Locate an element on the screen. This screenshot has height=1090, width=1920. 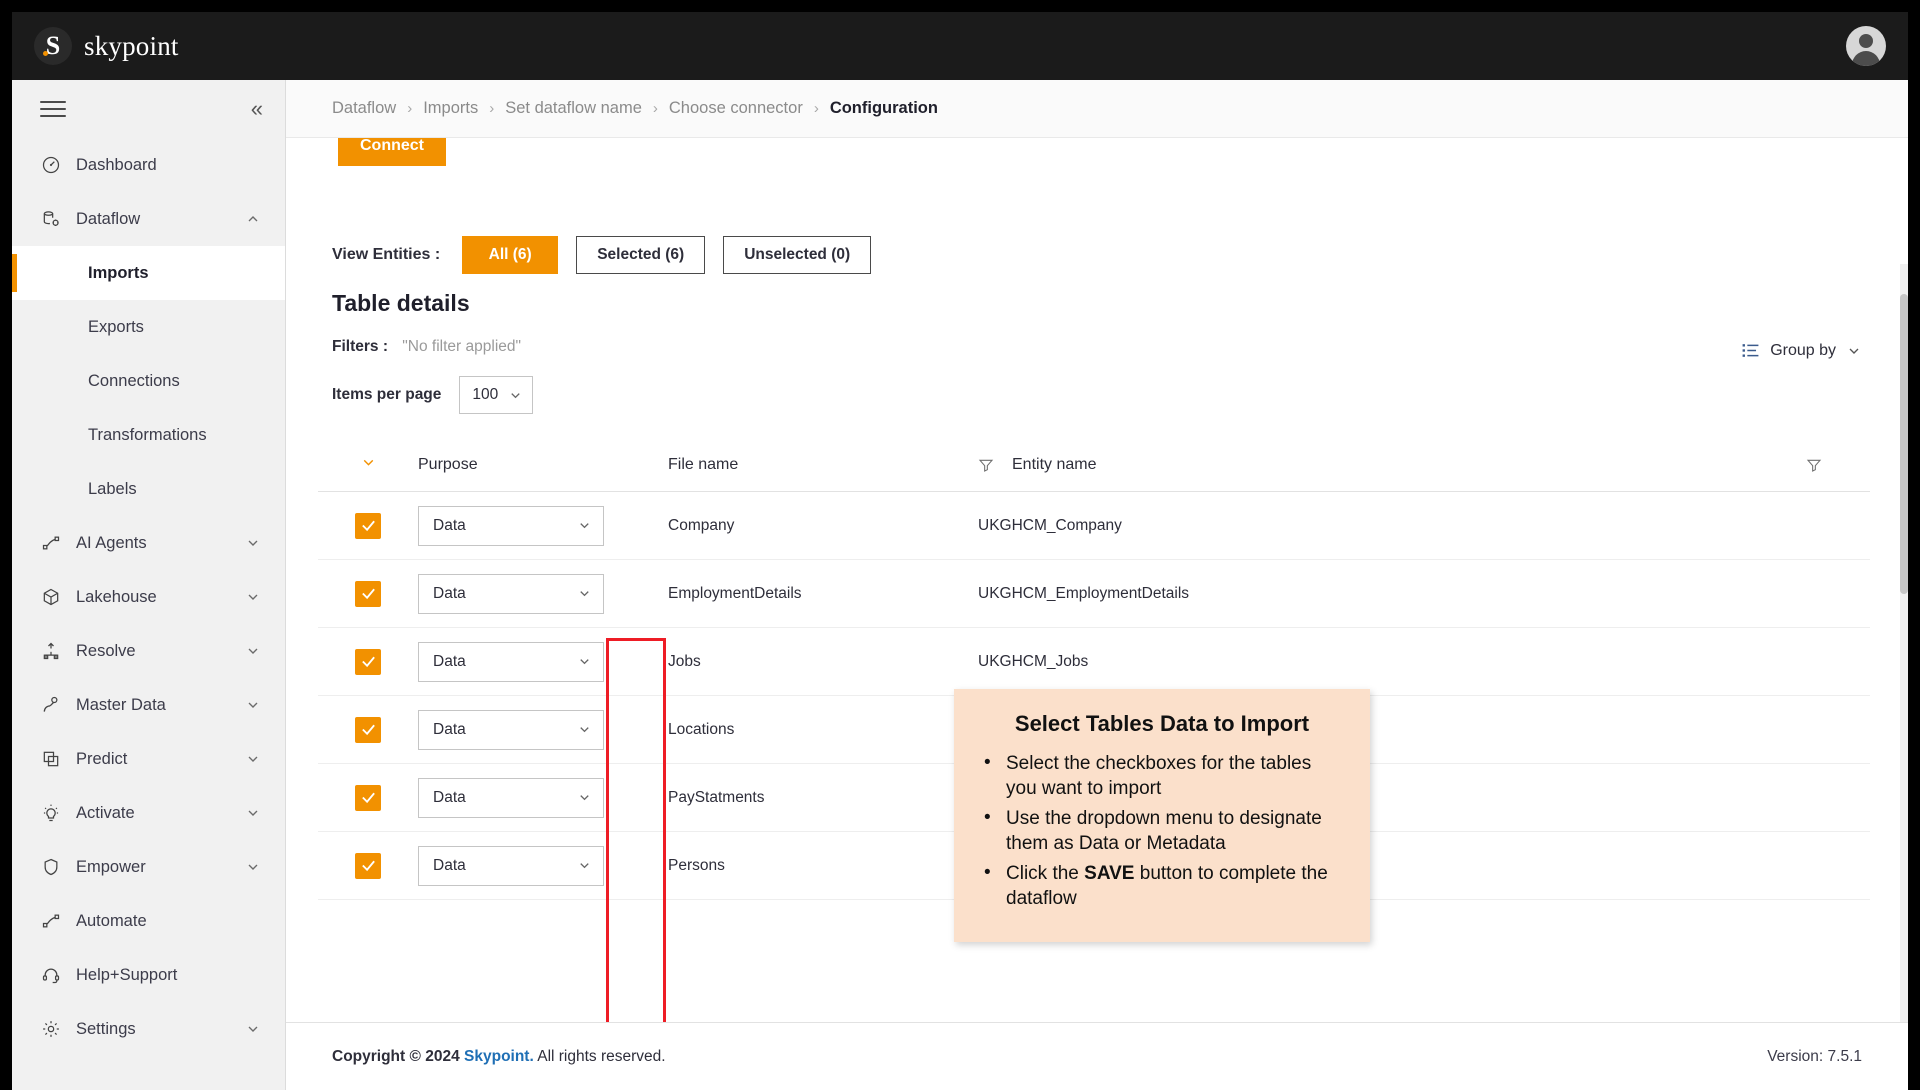
row-checkbox-cell is located at coordinates (368, 729).